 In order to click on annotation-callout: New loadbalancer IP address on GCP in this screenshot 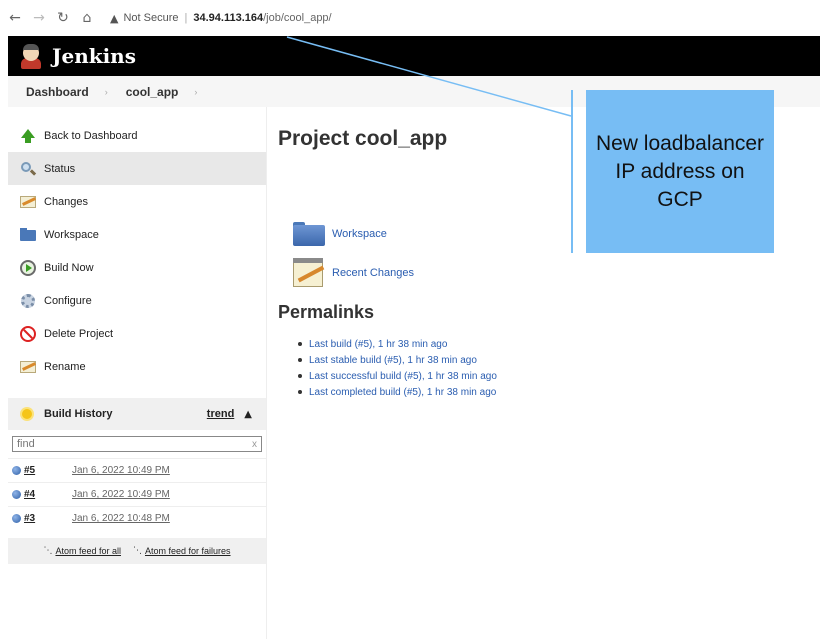, I will do `click(680, 171)`.